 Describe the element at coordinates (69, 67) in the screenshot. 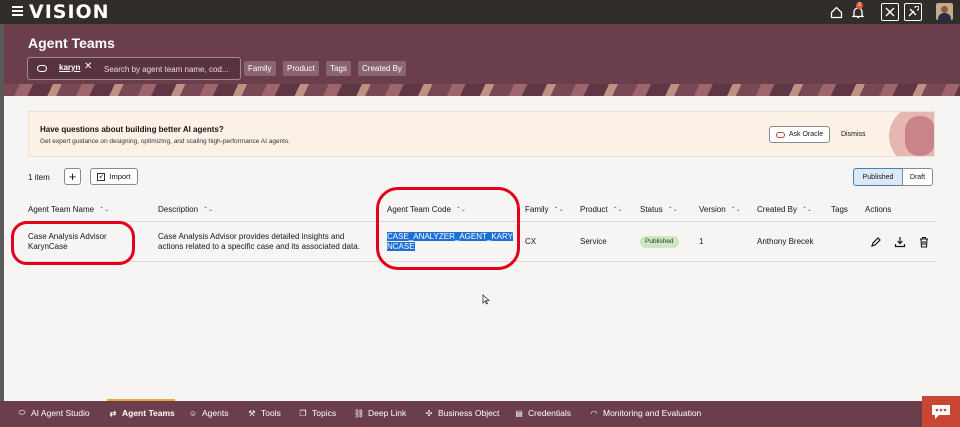

I see `search-chip: karyn` at that location.